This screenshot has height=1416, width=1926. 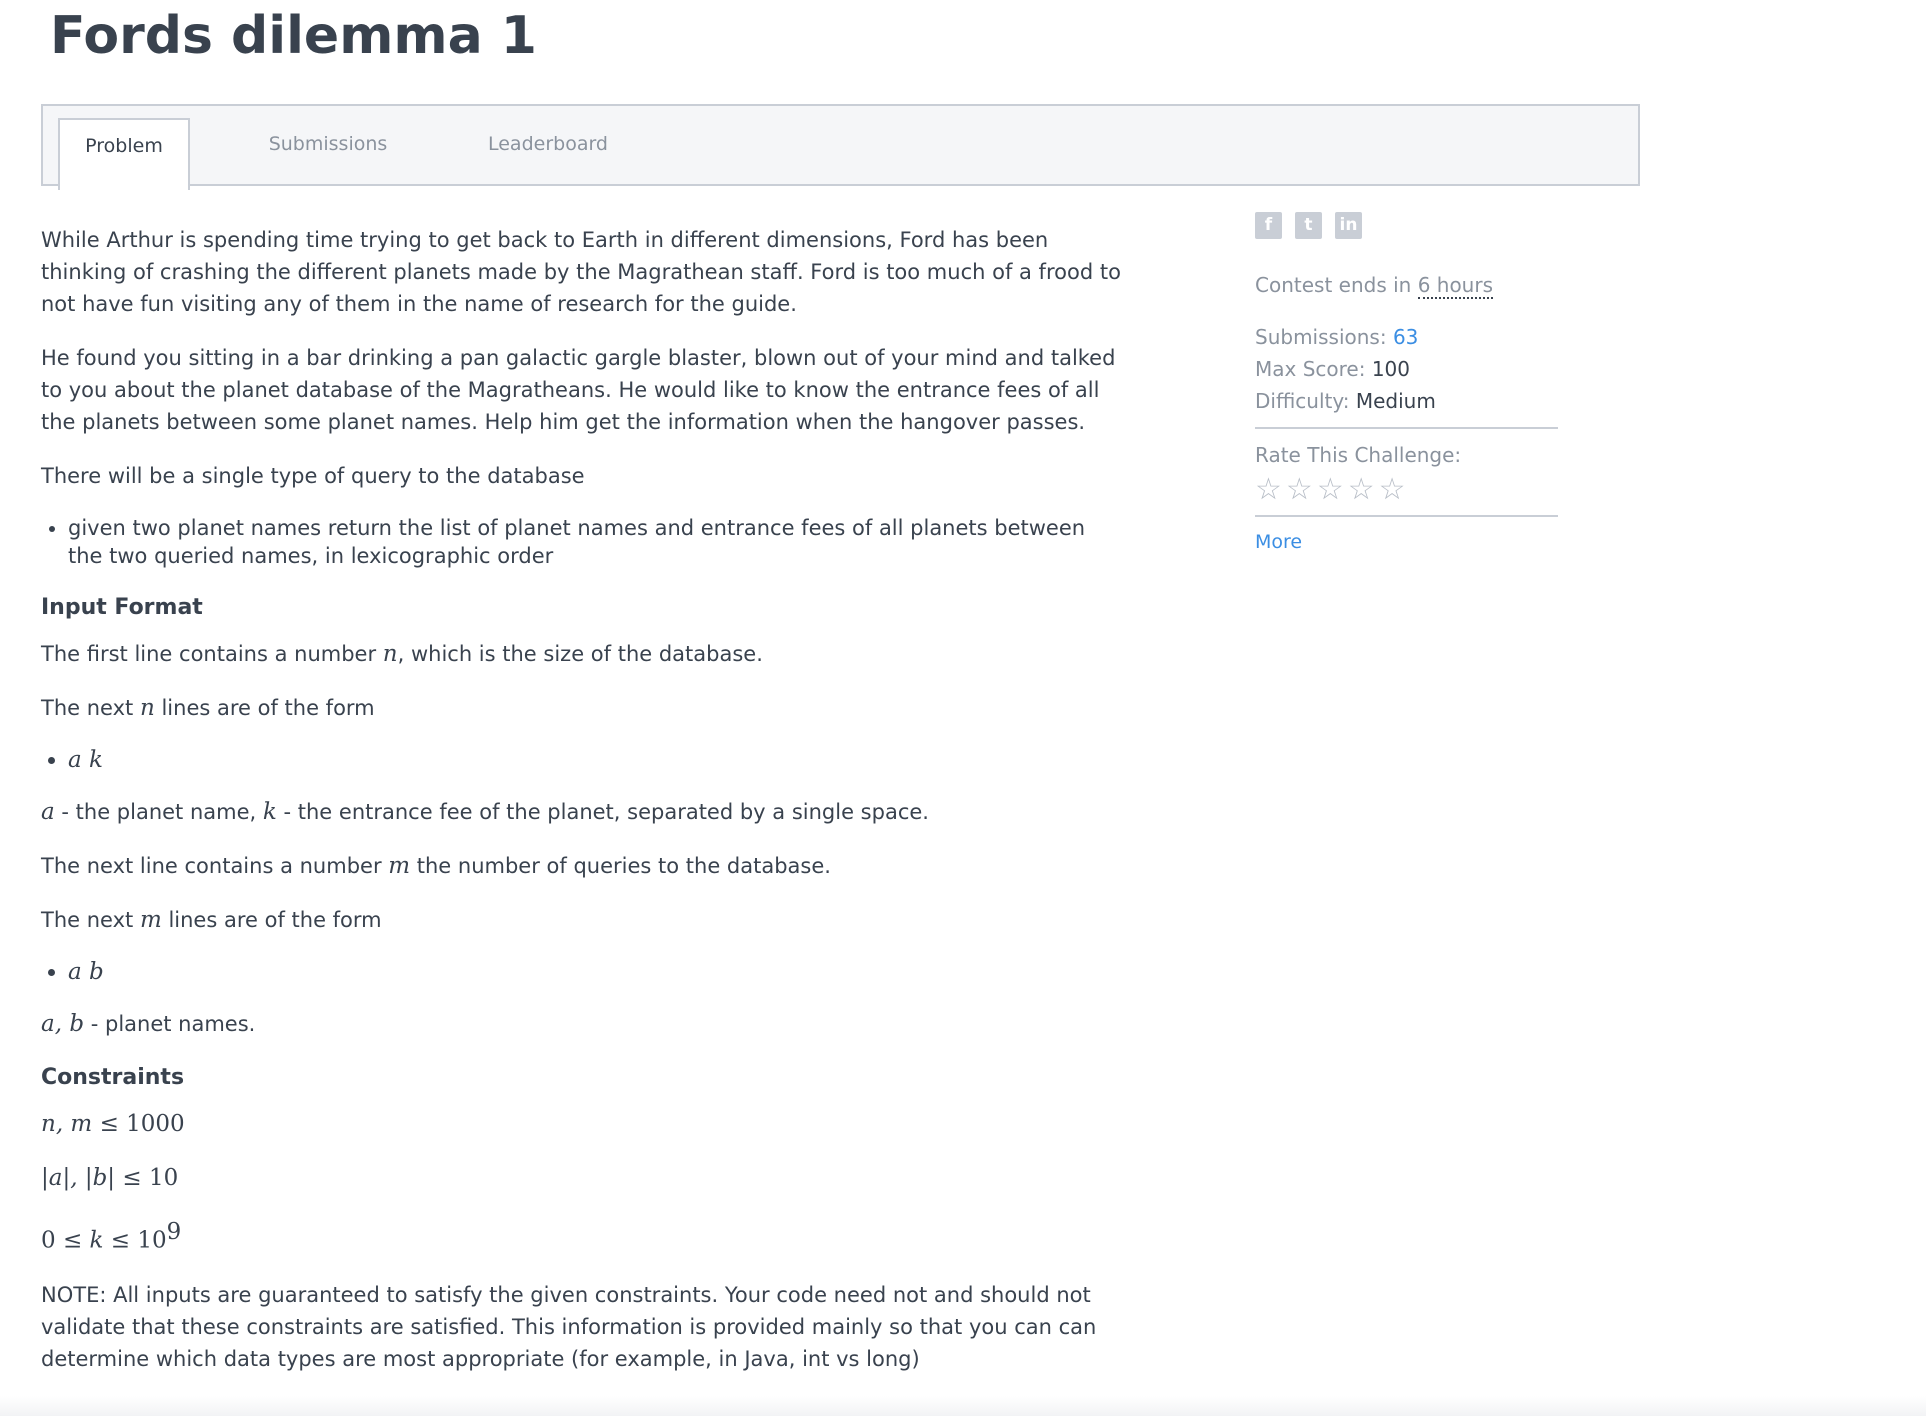 What do you see at coordinates (1348, 225) in the screenshot?
I see `linkedin-icon: in` at bounding box center [1348, 225].